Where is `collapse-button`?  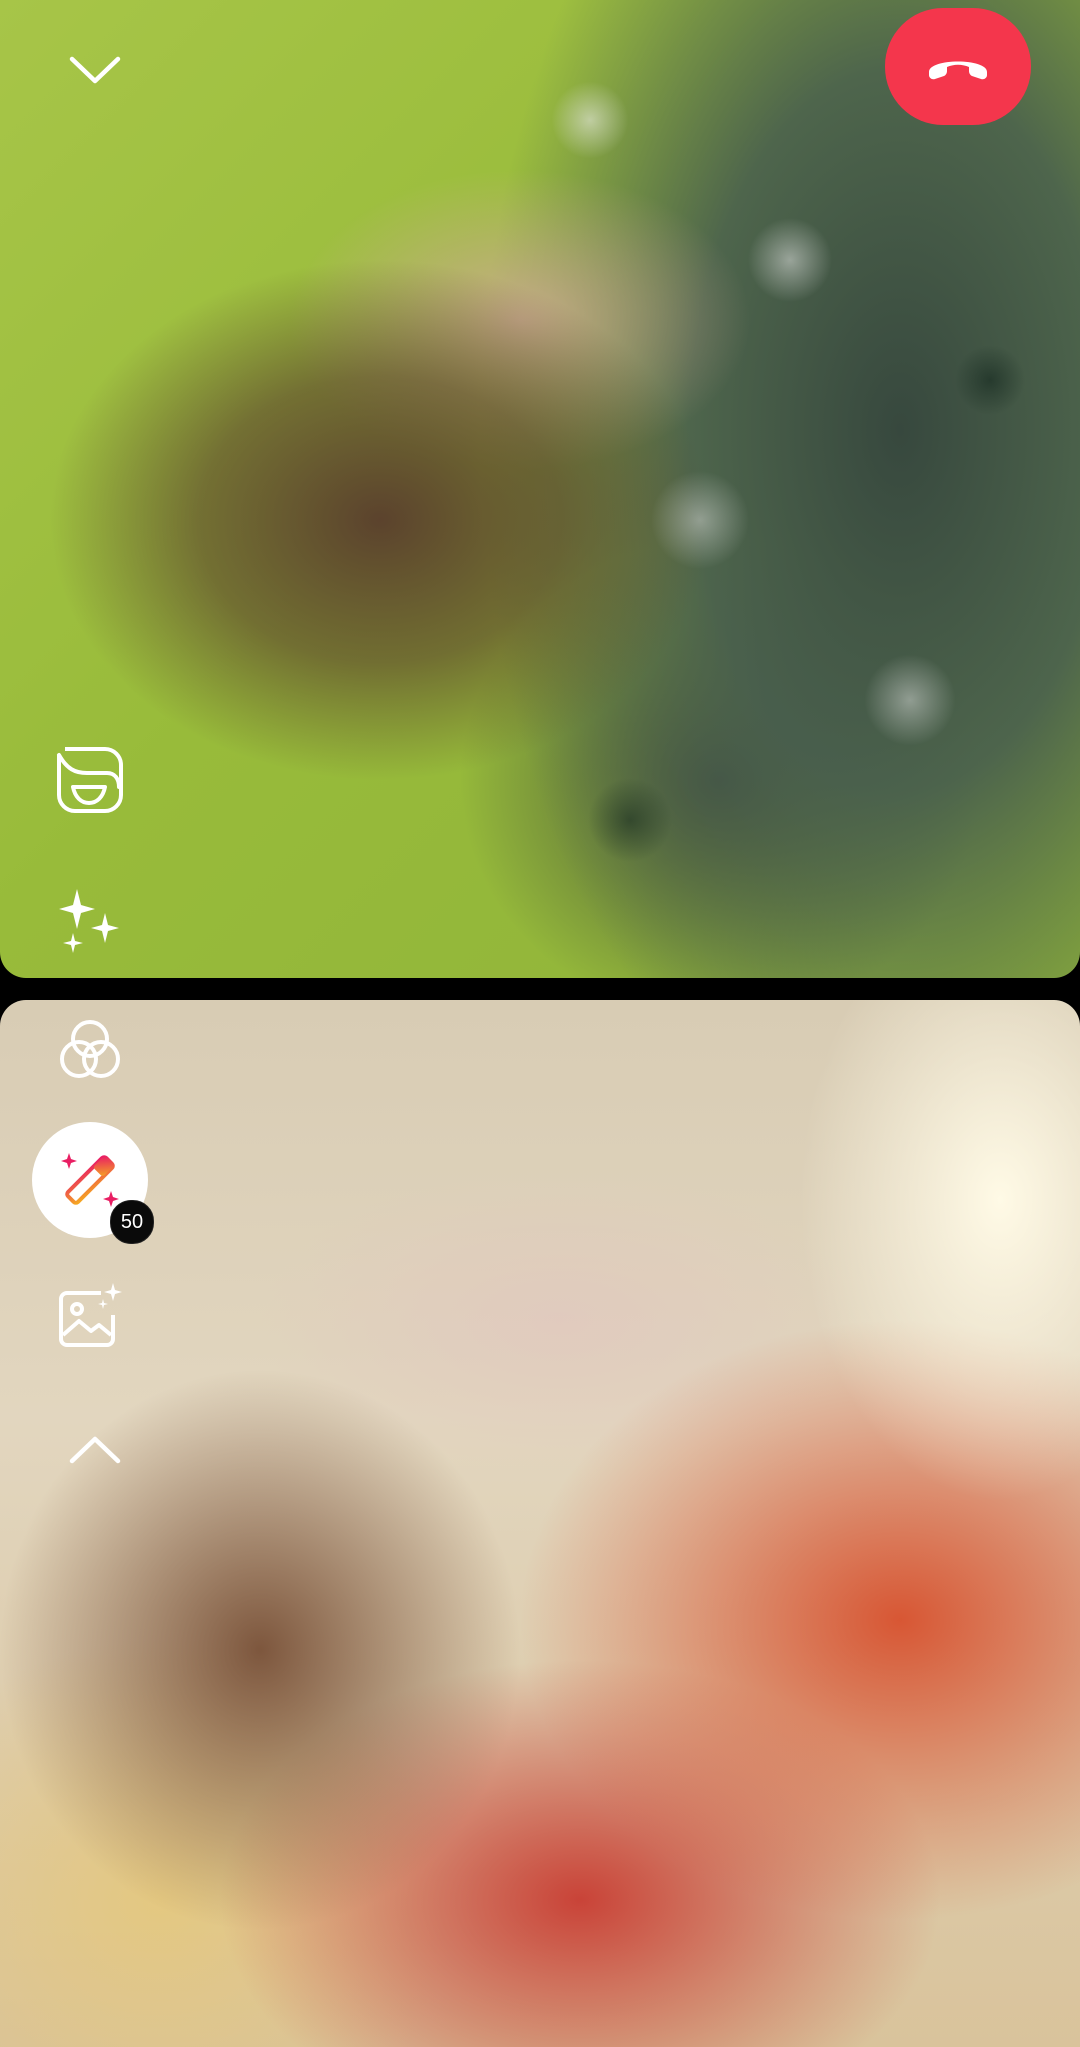
collapse-button is located at coordinates (95, 70).